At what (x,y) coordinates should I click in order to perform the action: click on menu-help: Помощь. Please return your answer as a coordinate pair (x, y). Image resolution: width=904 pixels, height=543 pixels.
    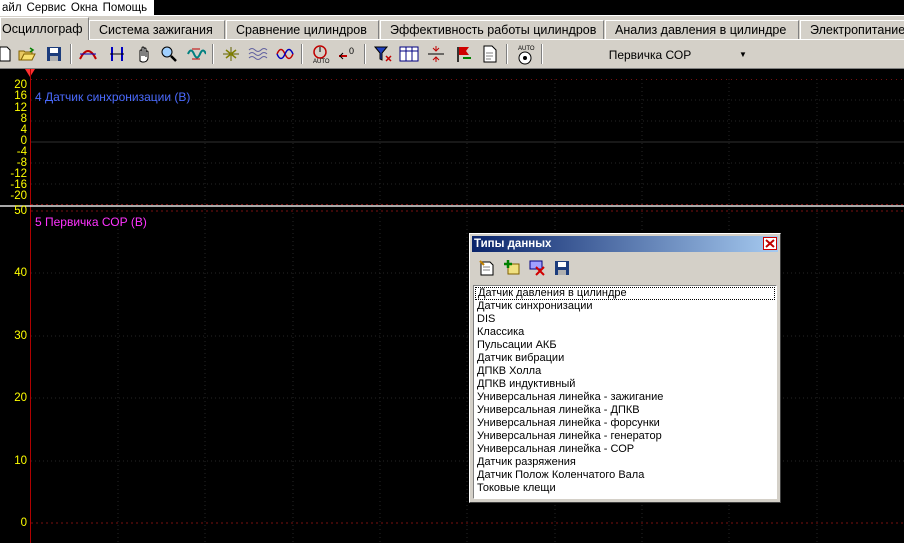
    Looking at the image, I should click on (125, 8).